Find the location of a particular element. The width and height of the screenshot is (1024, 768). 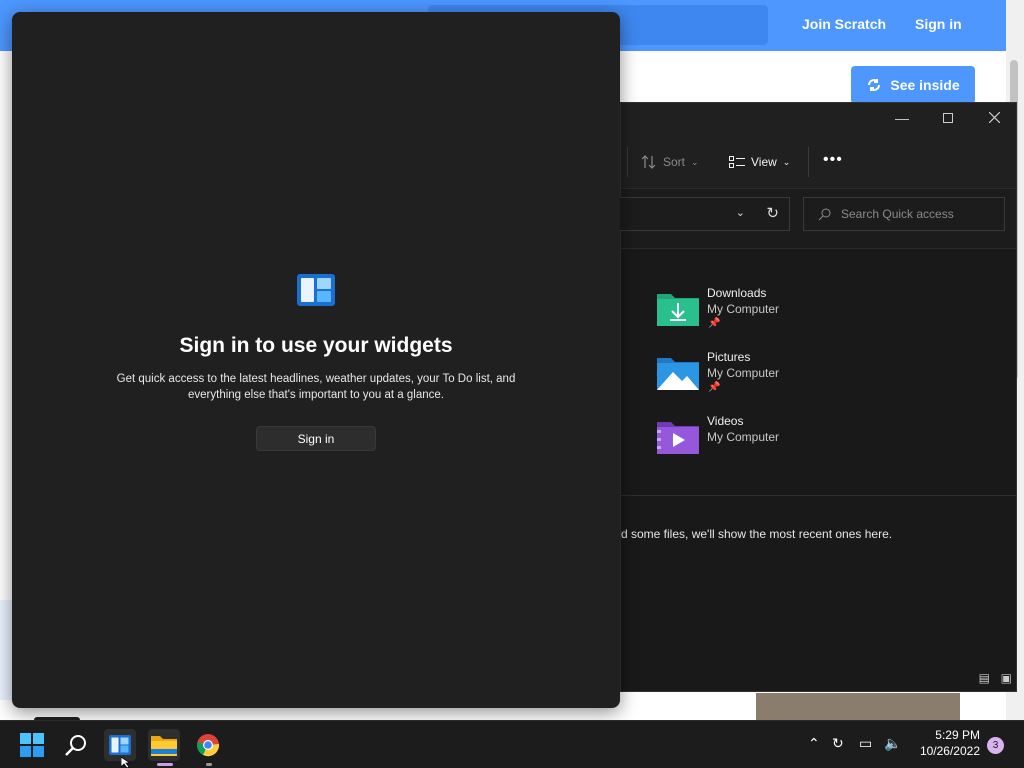

close-button is located at coordinates (994, 118).